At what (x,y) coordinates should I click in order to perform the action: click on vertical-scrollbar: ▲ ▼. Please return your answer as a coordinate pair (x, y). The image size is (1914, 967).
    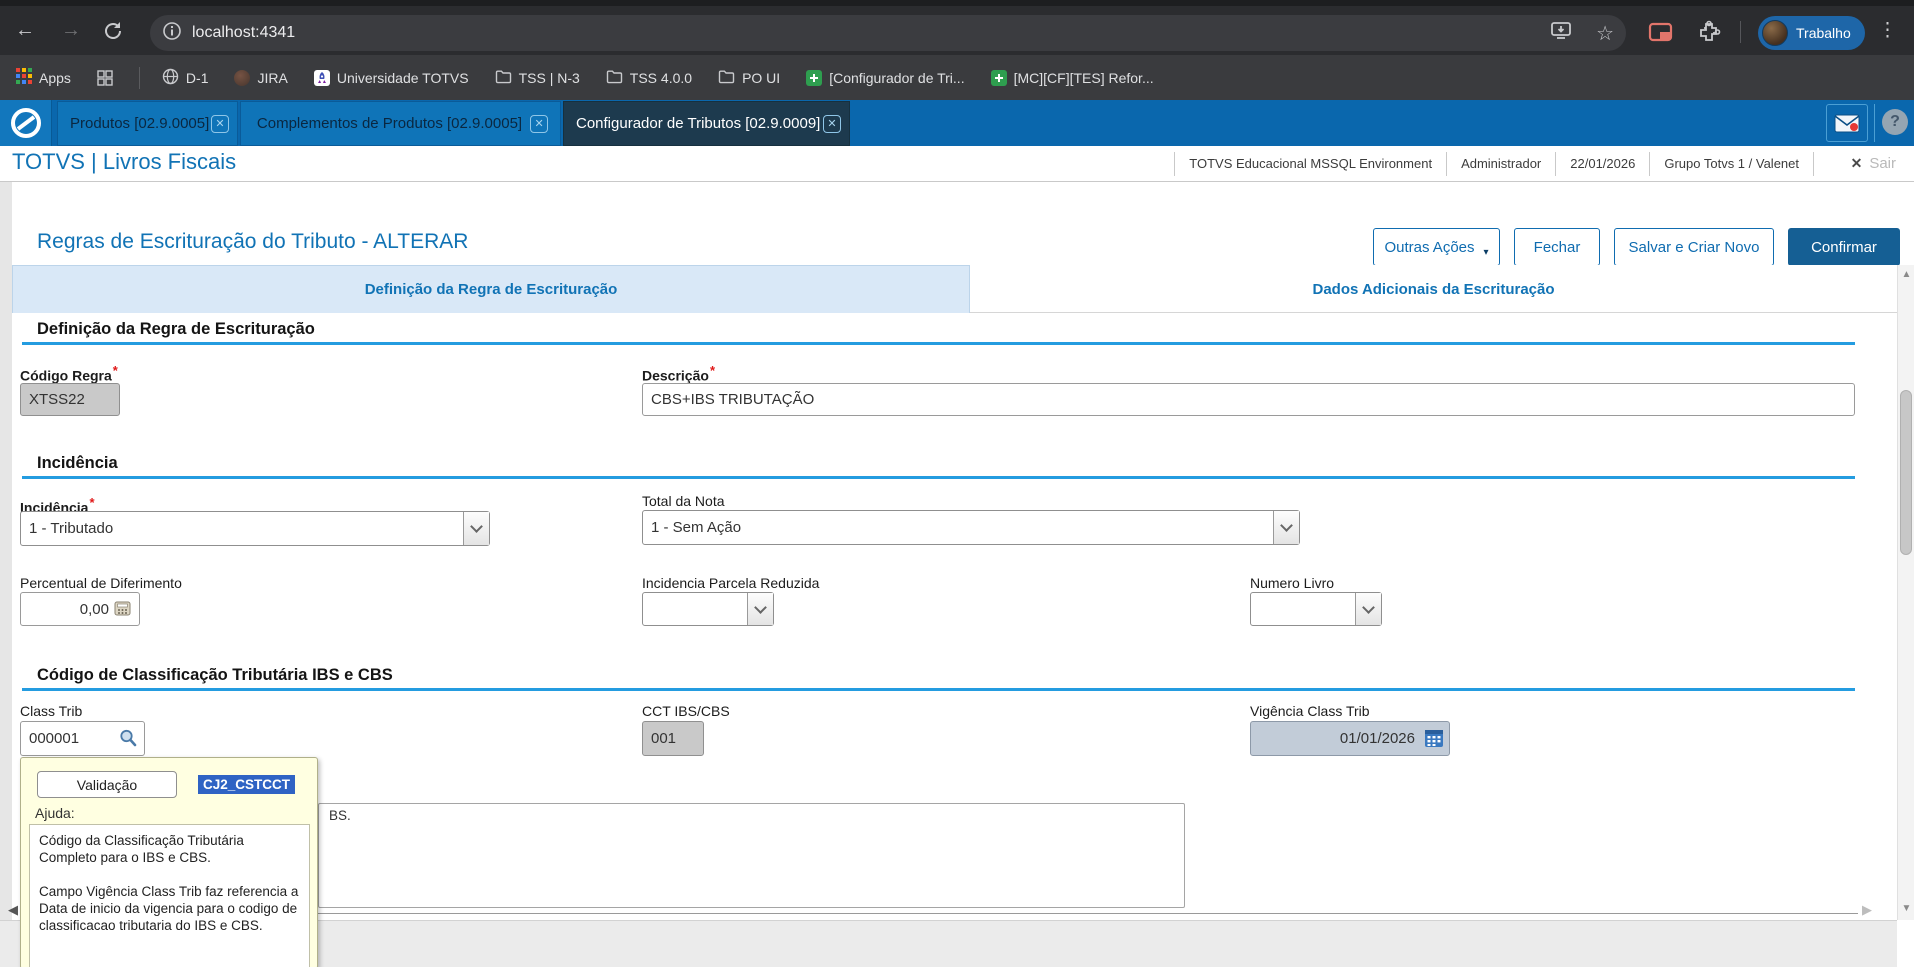
    Looking at the image, I should click on (1905, 592).